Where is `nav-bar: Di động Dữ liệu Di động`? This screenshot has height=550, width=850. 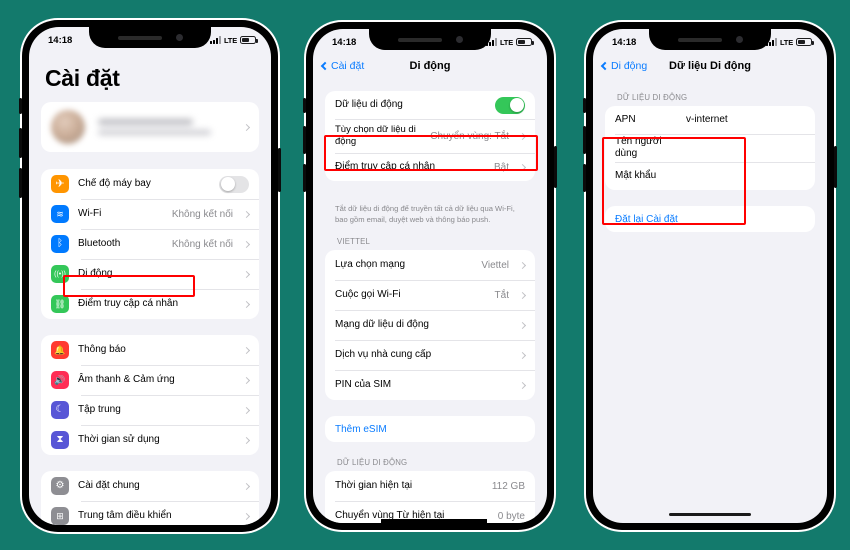
nav-bar: Di động Dữ liệu Di động is located at coordinates (710, 66).